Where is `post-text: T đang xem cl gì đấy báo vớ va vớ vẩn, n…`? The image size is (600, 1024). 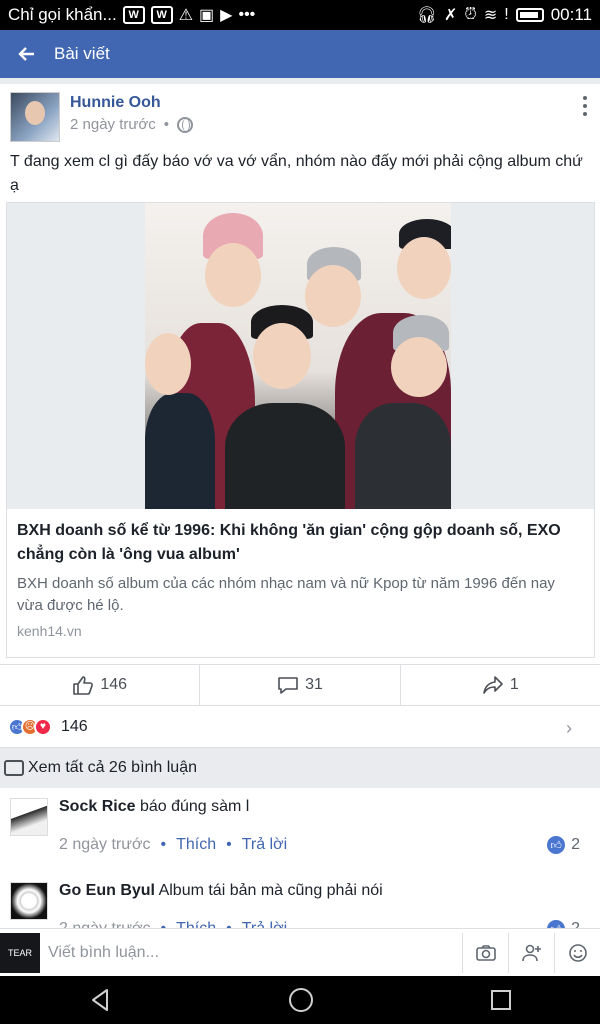
post-text: T đang xem cl gì đấy báo vớ va vớ vẩn, n… is located at coordinates (296, 173).